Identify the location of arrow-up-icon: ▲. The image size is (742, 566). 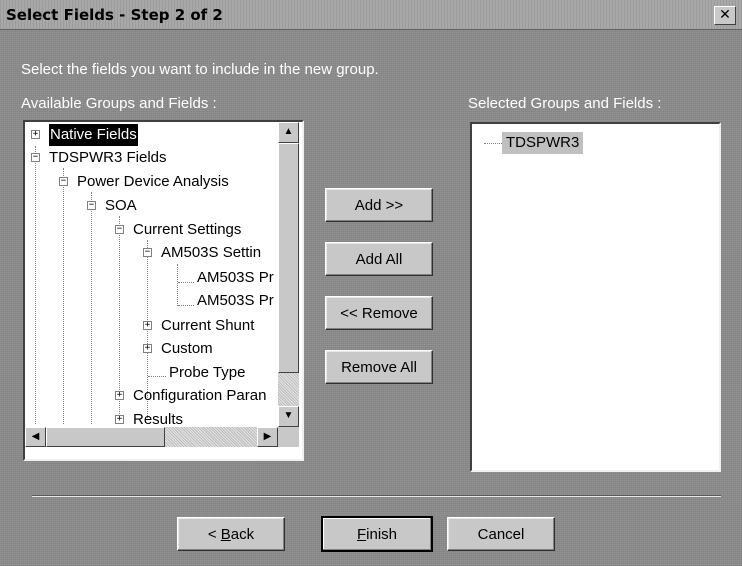
(288, 131).